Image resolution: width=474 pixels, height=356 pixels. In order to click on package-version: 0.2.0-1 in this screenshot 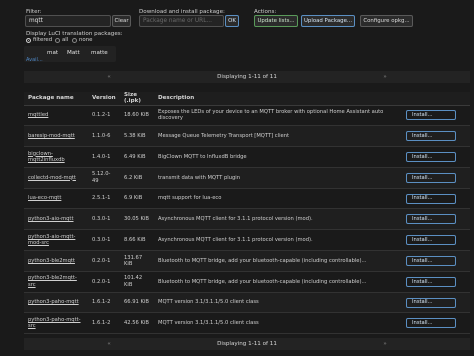, I will do `click(101, 281)`.